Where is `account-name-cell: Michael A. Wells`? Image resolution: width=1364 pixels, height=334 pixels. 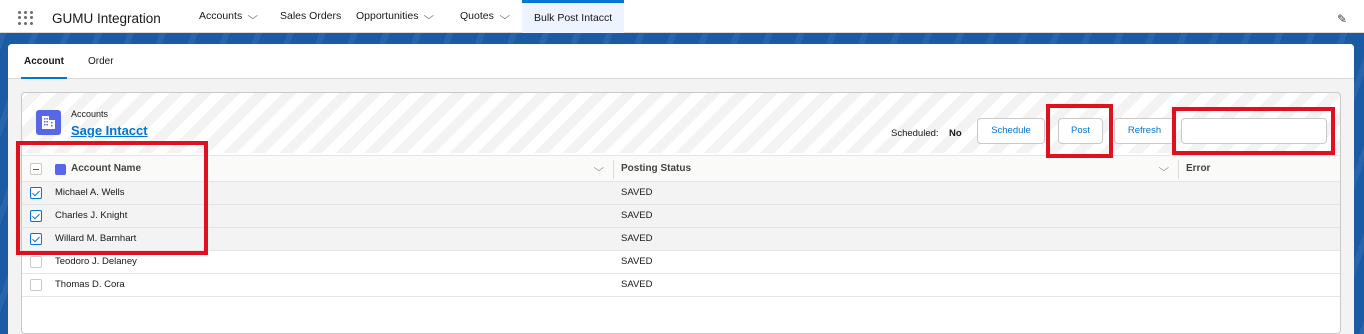
account-name-cell: Michael A. Wells is located at coordinates (90, 192).